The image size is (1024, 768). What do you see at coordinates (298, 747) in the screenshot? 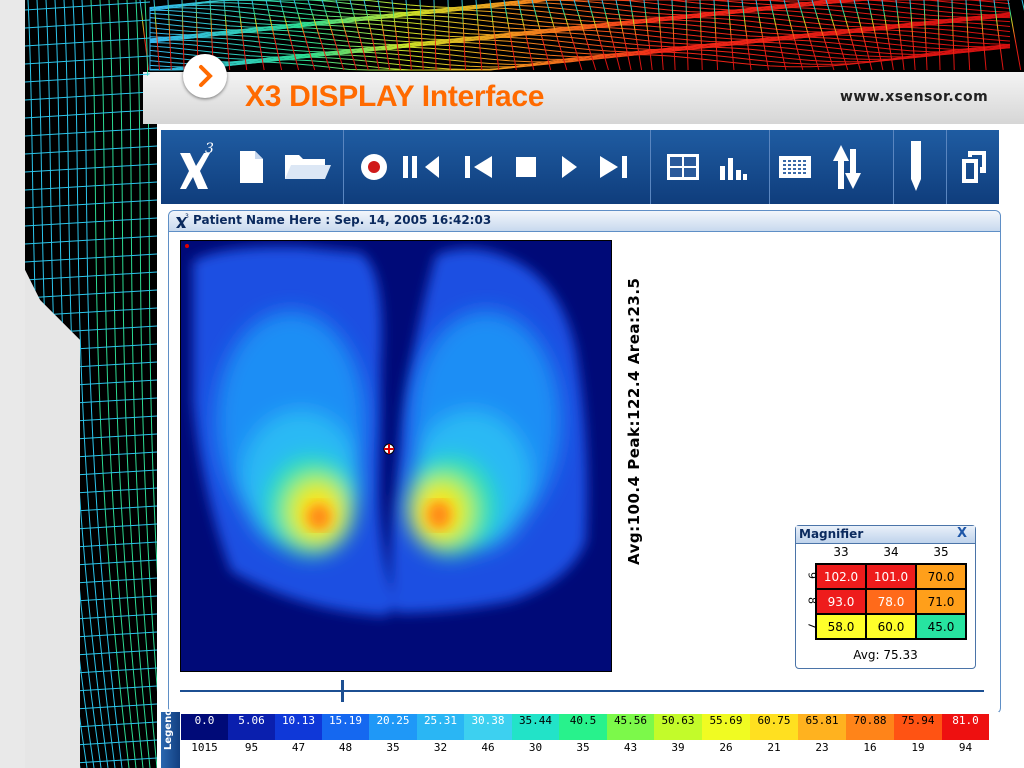
I see `legend-count-cell: 47` at bounding box center [298, 747].